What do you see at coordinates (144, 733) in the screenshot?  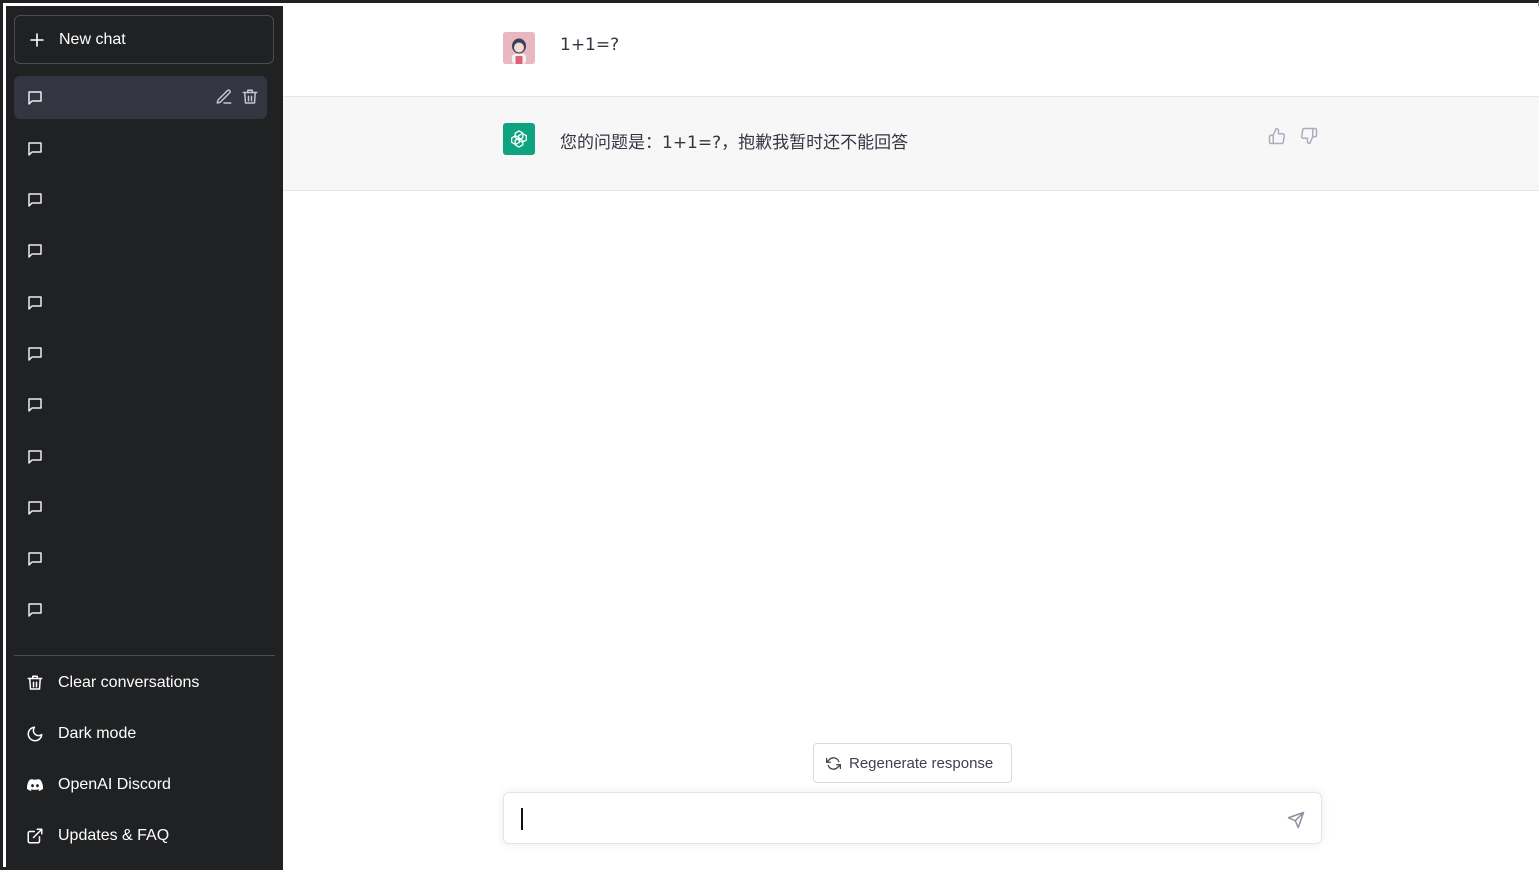 I see `dark-mode-button: Dark mode` at bounding box center [144, 733].